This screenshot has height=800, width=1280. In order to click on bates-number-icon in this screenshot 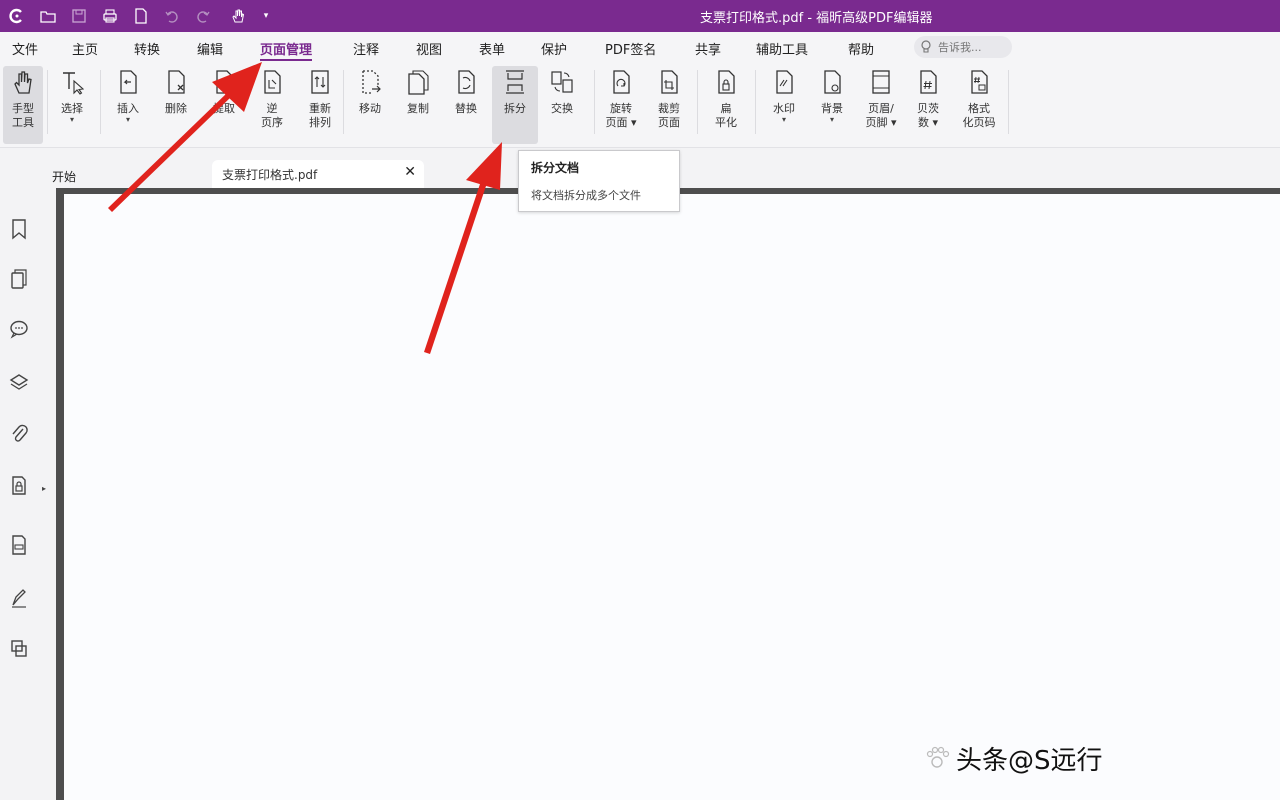, I will do `click(928, 82)`.